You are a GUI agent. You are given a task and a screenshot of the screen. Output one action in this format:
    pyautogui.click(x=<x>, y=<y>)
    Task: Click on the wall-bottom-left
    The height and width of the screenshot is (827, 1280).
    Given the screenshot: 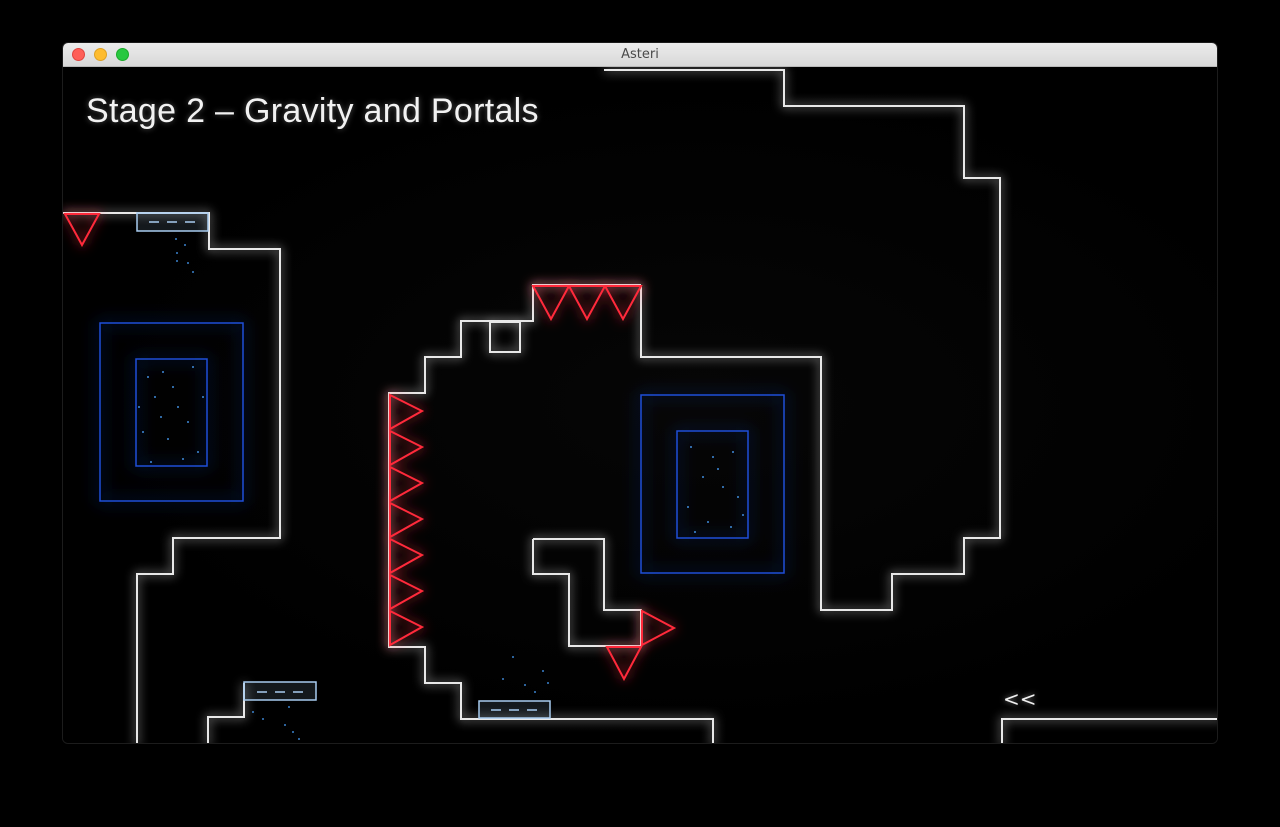 What is the action you would take?
    pyautogui.click(x=226, y=713)
    